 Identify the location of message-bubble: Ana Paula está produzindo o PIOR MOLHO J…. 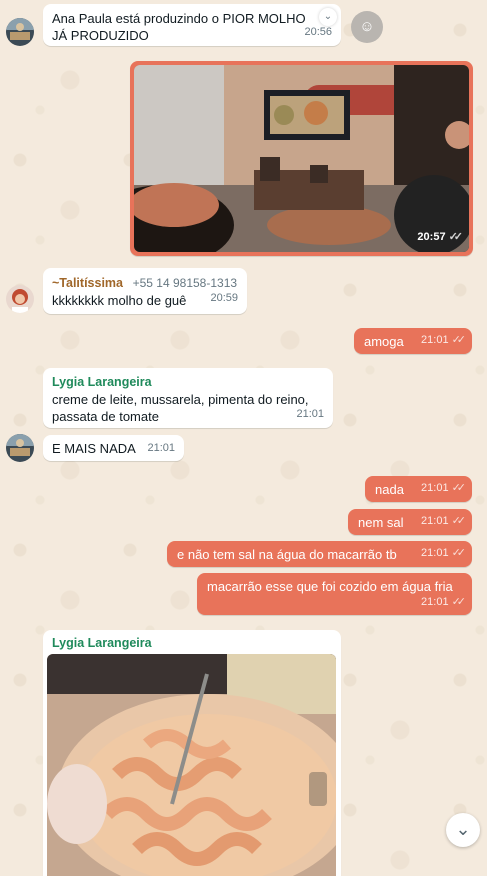
(192, 25).